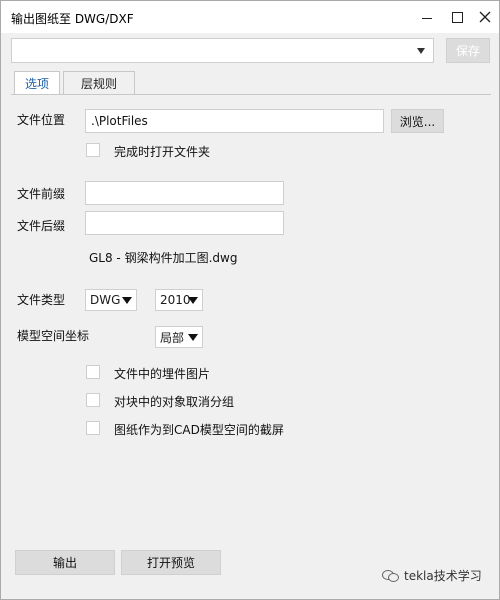 This screenshot has height=600, width=500. What do you see at coordinates (163, 258) in the screenshot?
I see `filename-preview: GL8 - 钢梁构件加工图.dwg` at bounding box center [163, 258].